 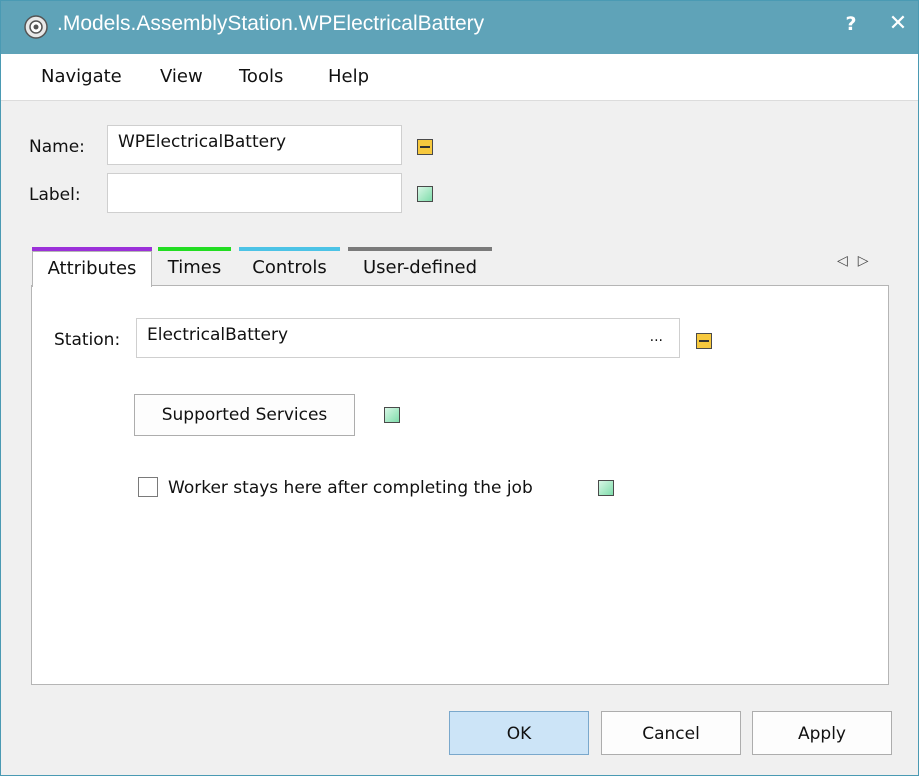 I want to click on station-value: ElectricalBattery, so click(x=218, y=335).